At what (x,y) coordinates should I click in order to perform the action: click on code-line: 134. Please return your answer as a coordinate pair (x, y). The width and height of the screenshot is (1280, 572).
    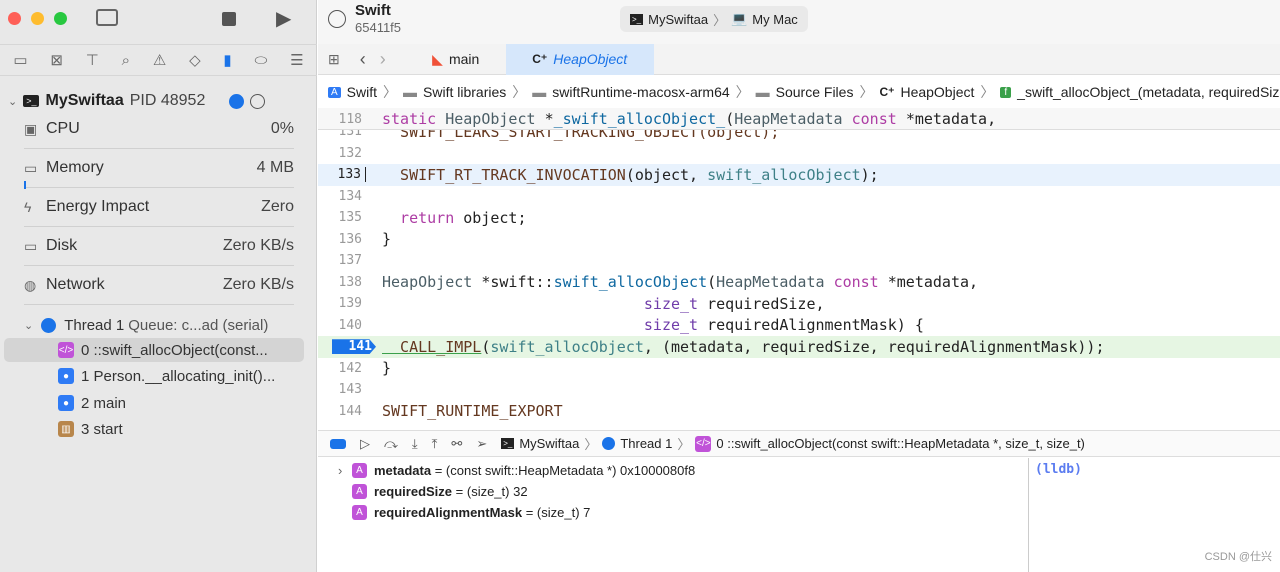
    Looking at the image, I should click on (799, 197).